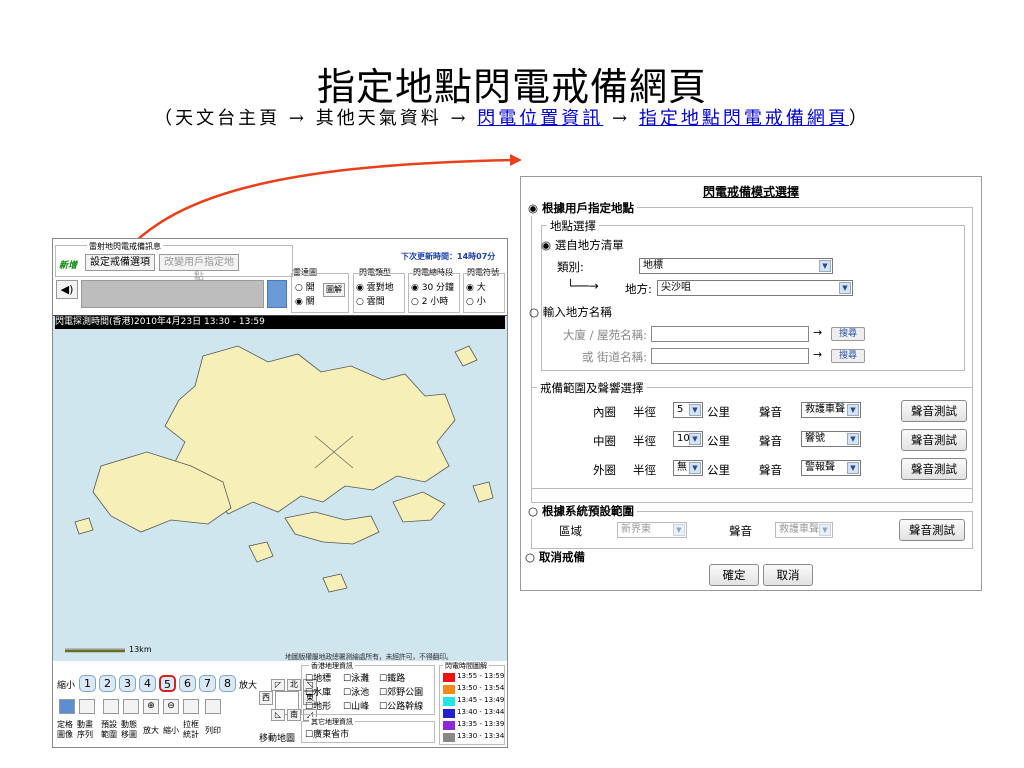  Describe the element at coordinates (131, 706) in the screenshot. I see `pan-hand-icon` at that location.